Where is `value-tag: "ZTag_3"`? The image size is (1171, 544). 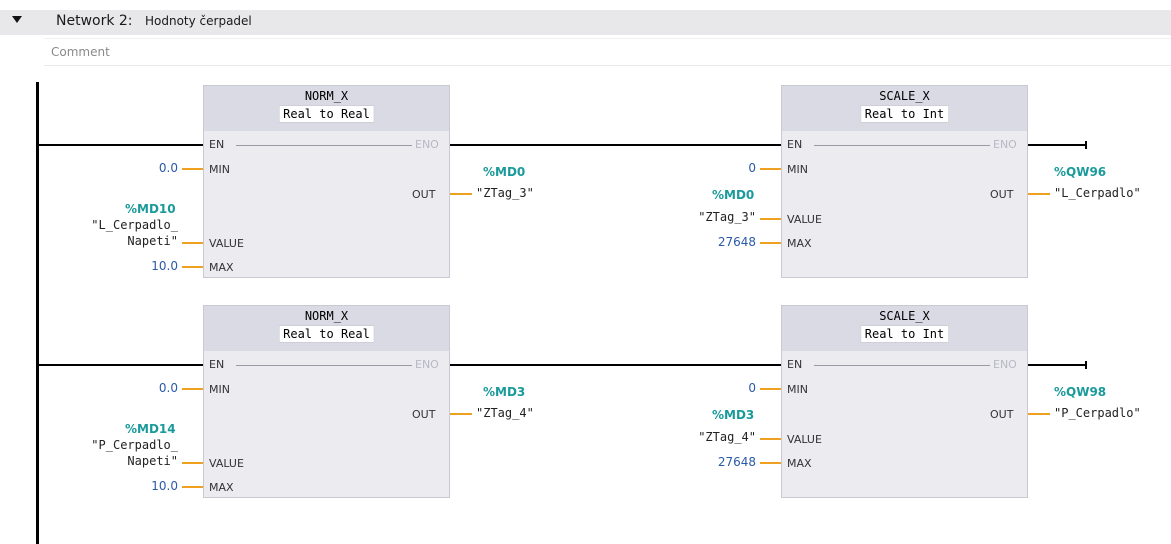 value-tag: "ZTag_3" is located at coordinates (708, 217).